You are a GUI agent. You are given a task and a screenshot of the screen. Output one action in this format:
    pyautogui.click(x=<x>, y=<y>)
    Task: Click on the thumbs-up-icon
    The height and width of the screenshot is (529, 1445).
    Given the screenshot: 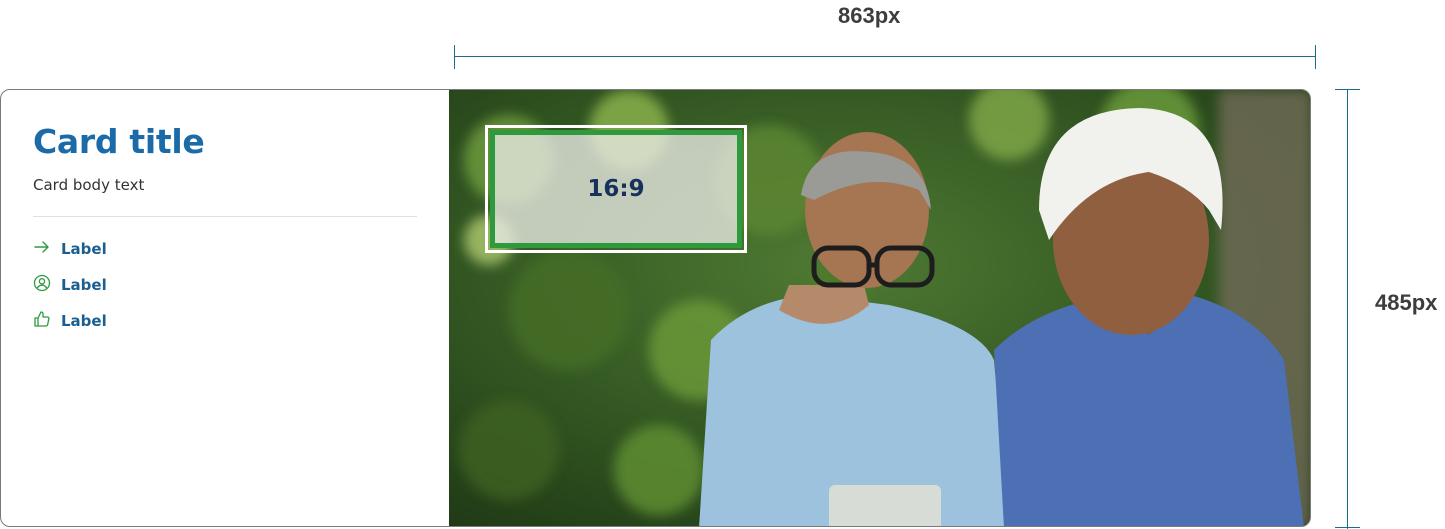 What is the action you would take?
    pyautogui.click(x=42, y=321)
    